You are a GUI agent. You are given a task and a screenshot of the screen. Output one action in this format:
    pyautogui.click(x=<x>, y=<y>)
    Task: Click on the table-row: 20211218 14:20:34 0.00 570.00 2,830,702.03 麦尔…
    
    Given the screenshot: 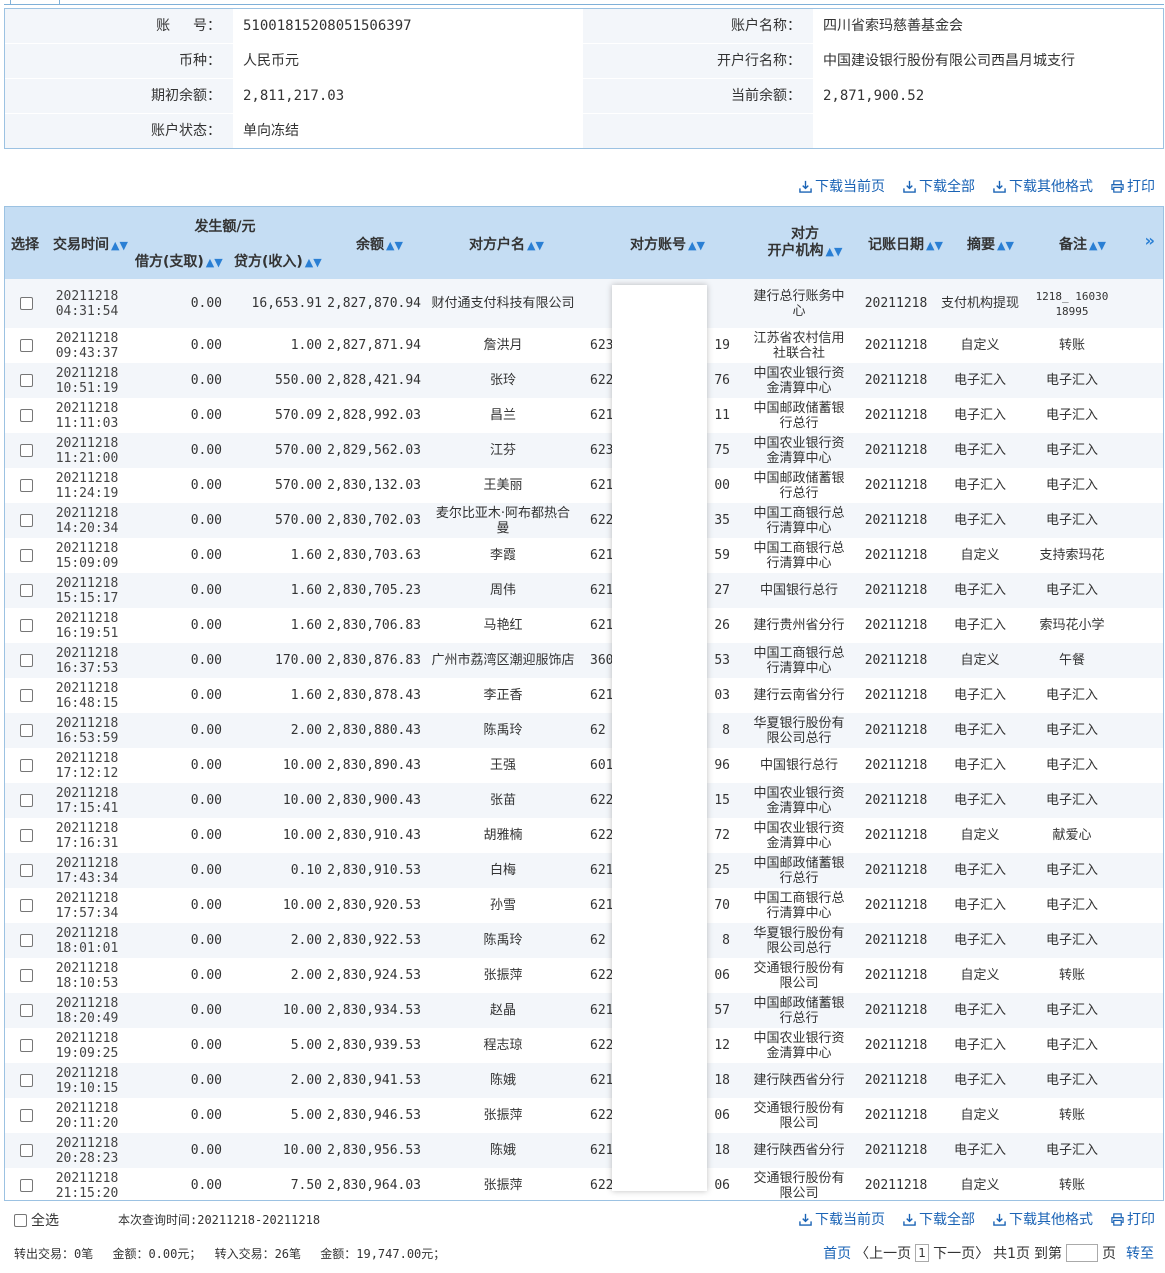 What is the action you would take?
    pyautogui.click(x=584, y=520)
    